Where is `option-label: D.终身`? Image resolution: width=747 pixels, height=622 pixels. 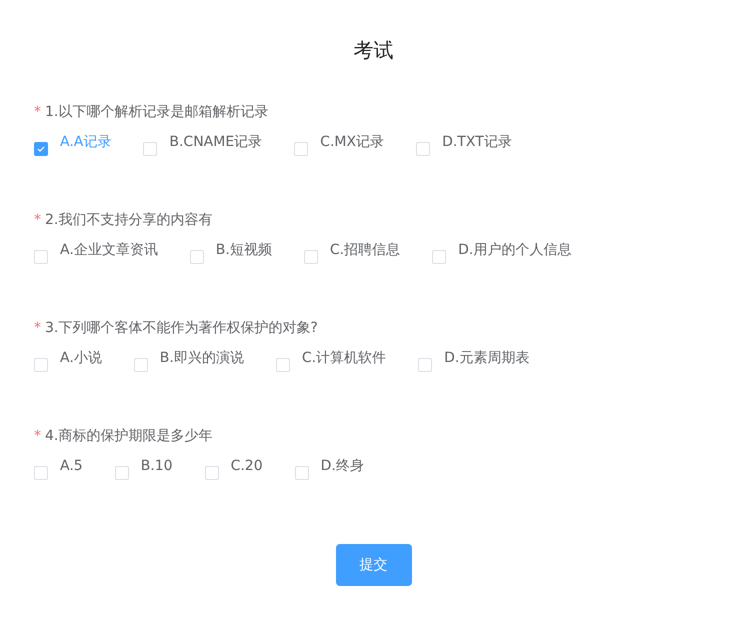
option-label: D.终身 is located at coordinates (342, 466).